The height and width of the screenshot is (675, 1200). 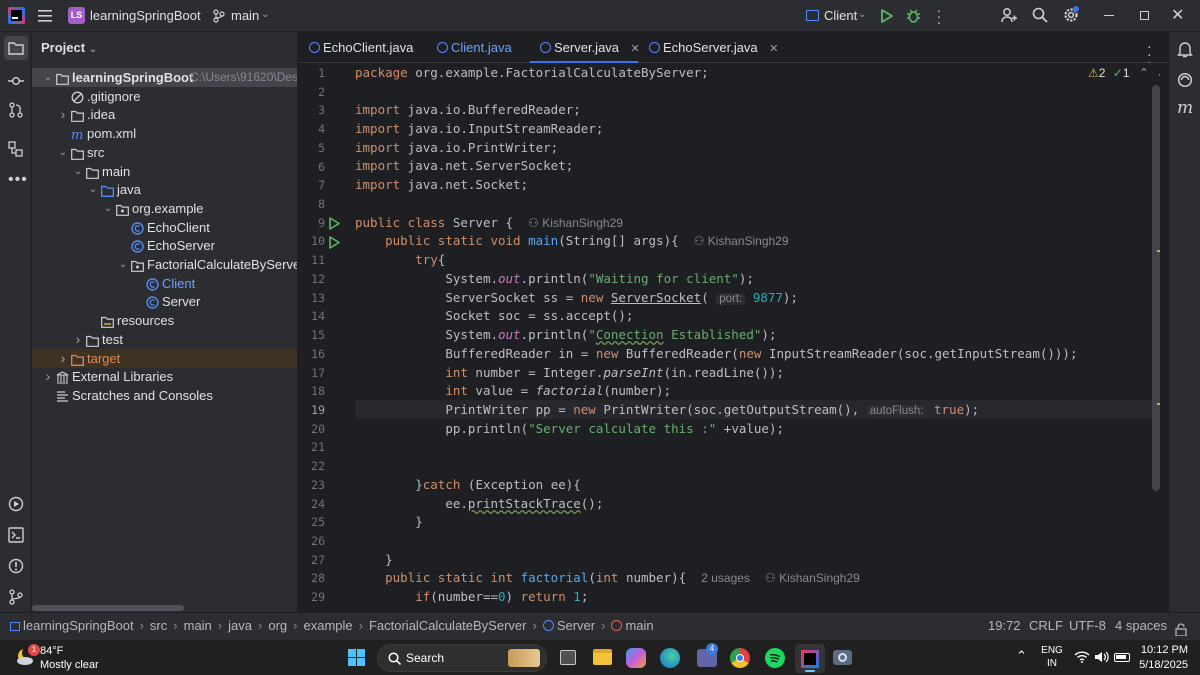 What do you see at coordinates (277, 625) in the screenshot?
I see `breadcrumb-item: org` at bounding box center [277, 625].